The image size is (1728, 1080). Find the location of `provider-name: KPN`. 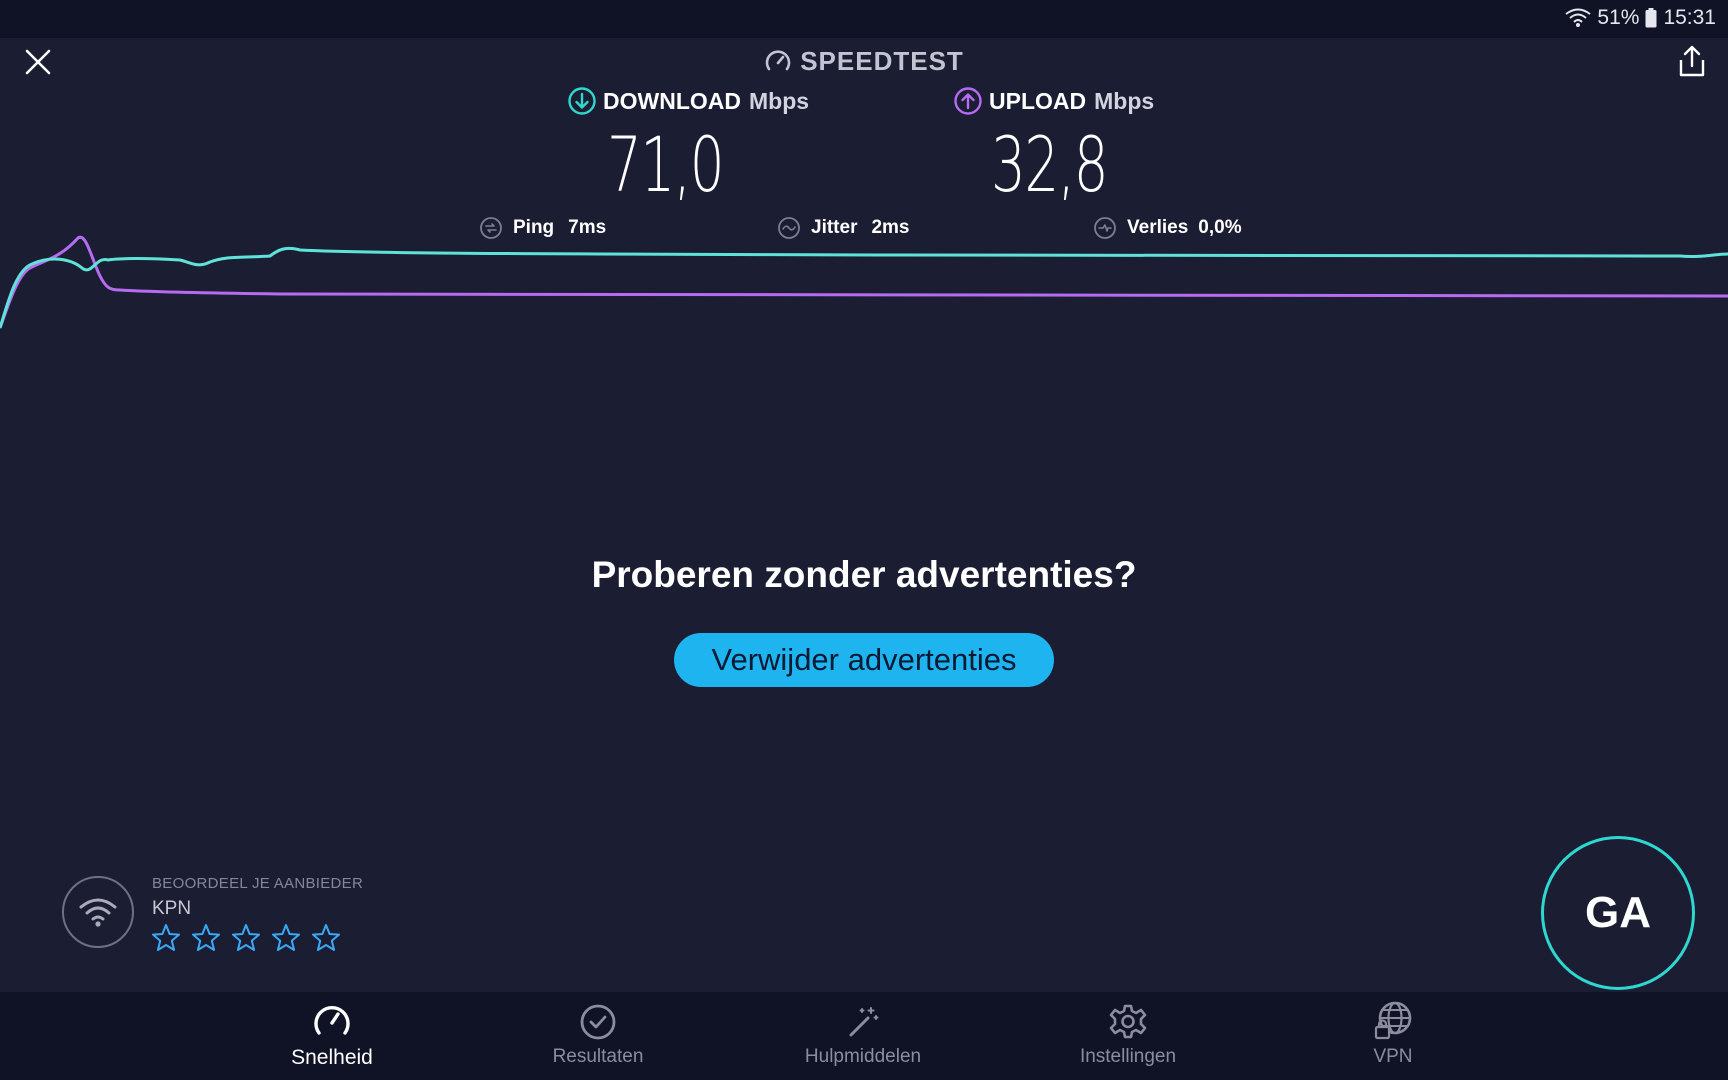

provider-name: KPN is located at coordinates (172, 908).